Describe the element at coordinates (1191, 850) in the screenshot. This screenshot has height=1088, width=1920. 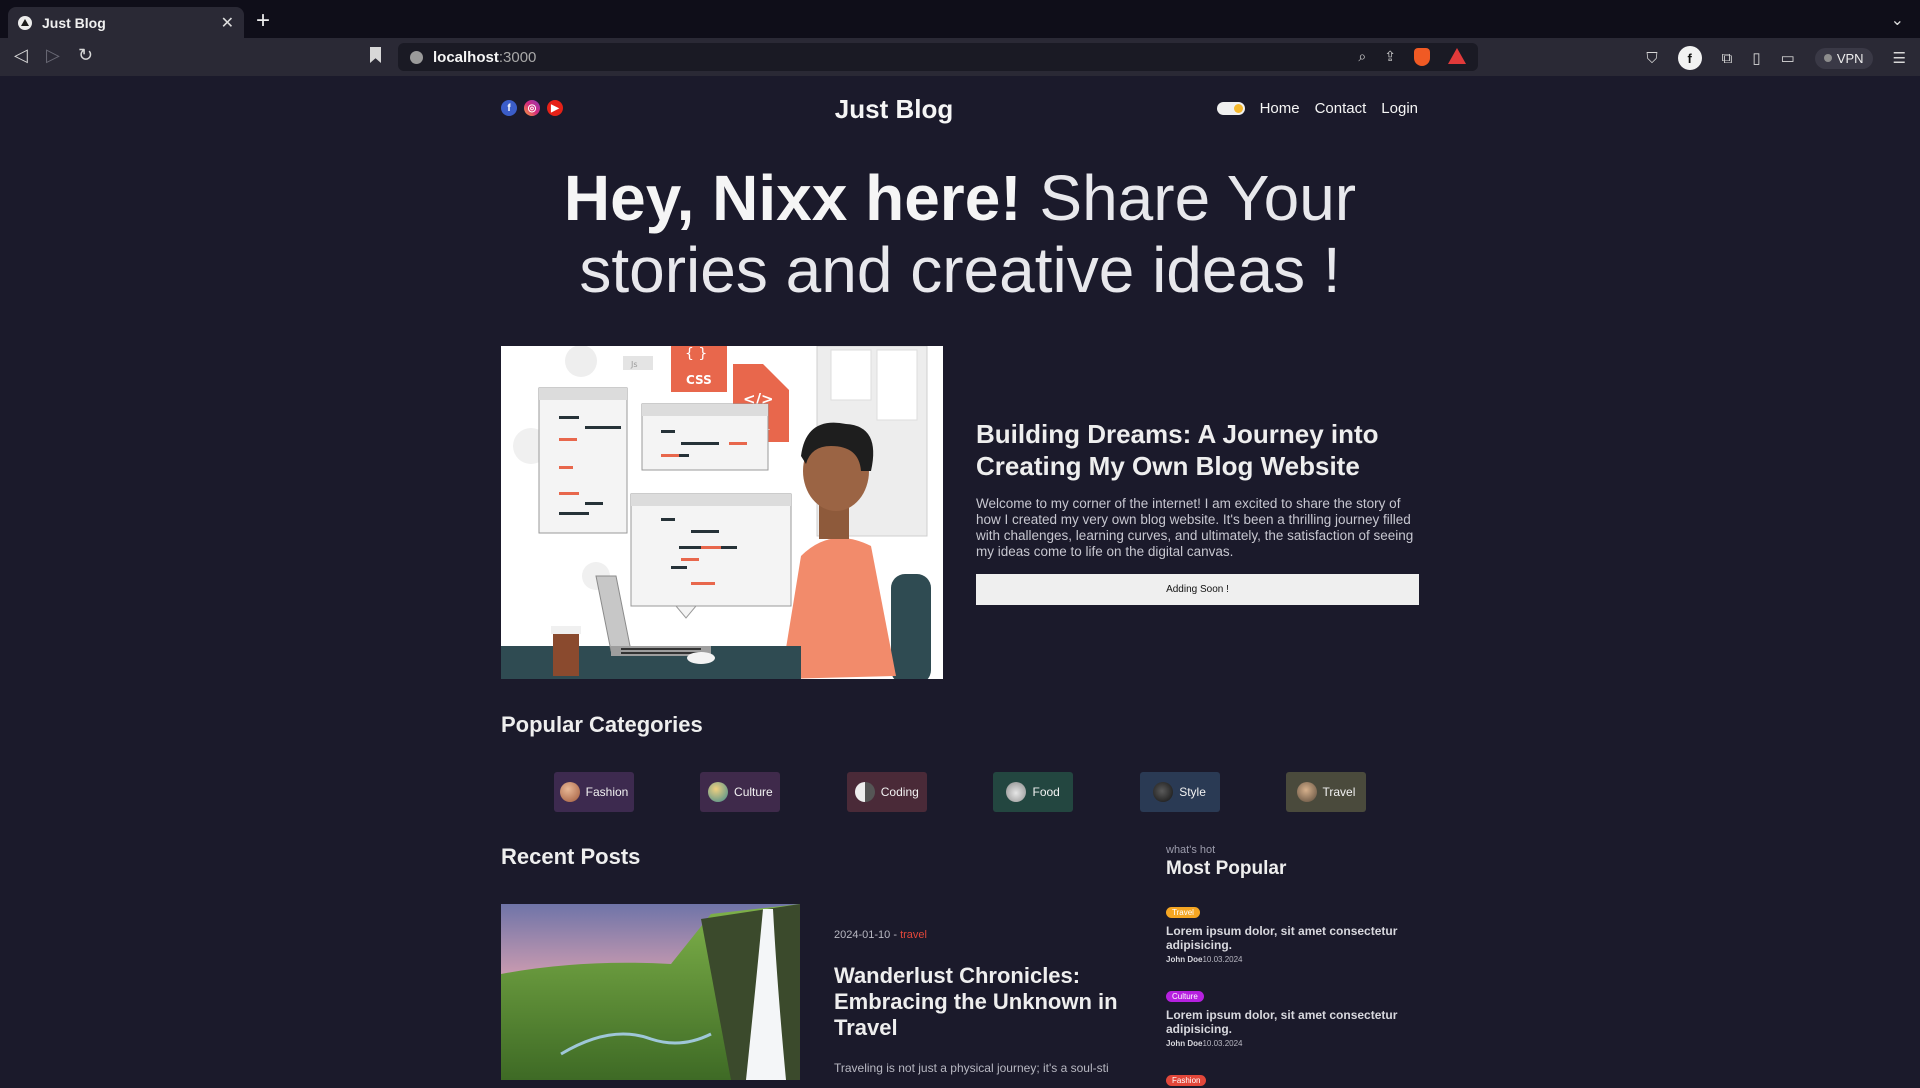
I see `most-popular-subtitle: what's hot` at that location.